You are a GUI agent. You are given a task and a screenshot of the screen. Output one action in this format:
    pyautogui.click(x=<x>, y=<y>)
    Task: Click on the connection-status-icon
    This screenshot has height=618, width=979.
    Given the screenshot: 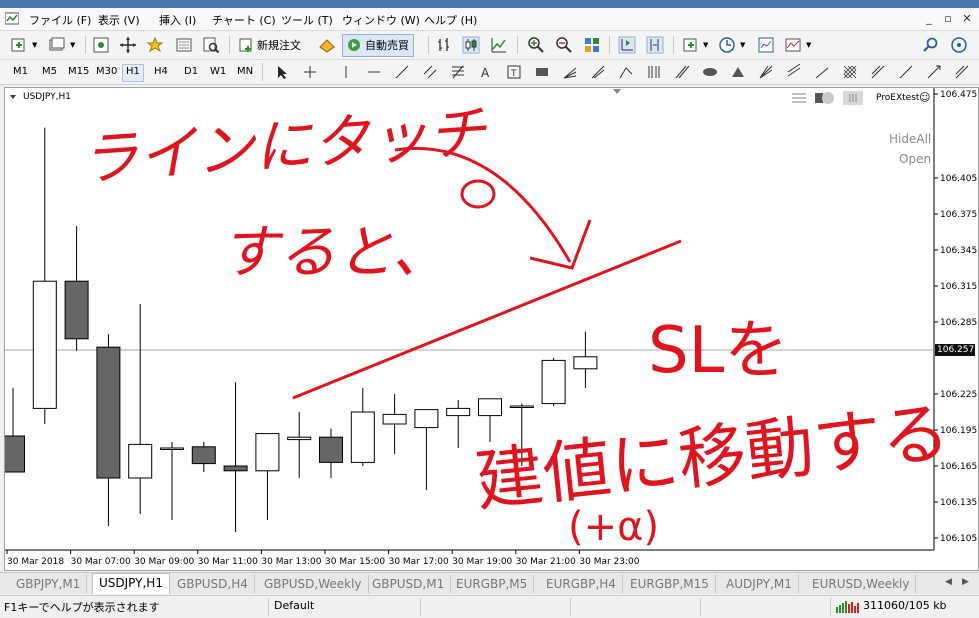 What is the action you would take?
    pyautogui.click(x=848, y=607)
    